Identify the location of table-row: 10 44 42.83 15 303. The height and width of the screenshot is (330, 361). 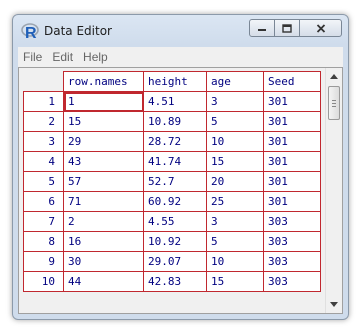
(172, 281).